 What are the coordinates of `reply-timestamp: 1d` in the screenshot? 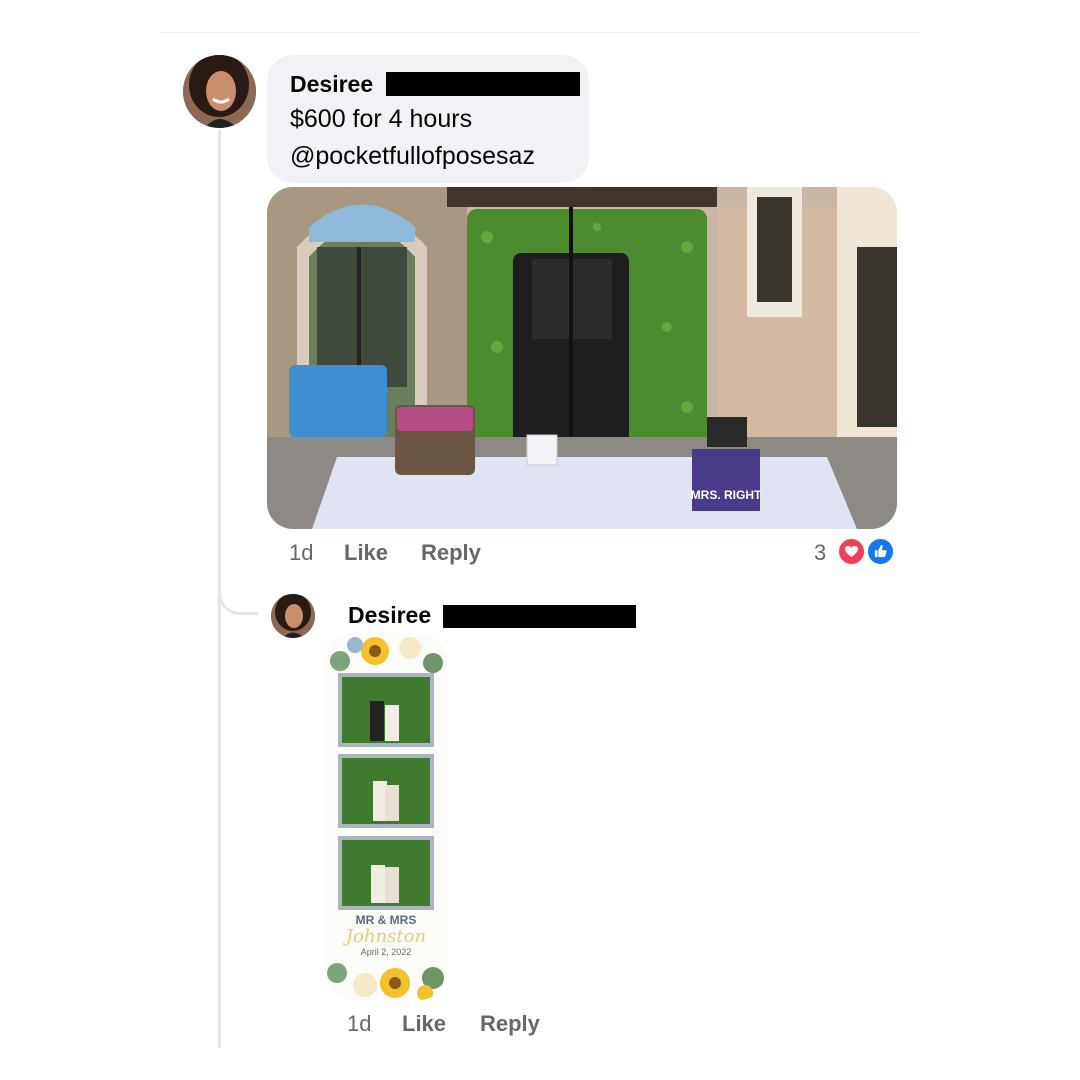 It's located at (359, 1024).